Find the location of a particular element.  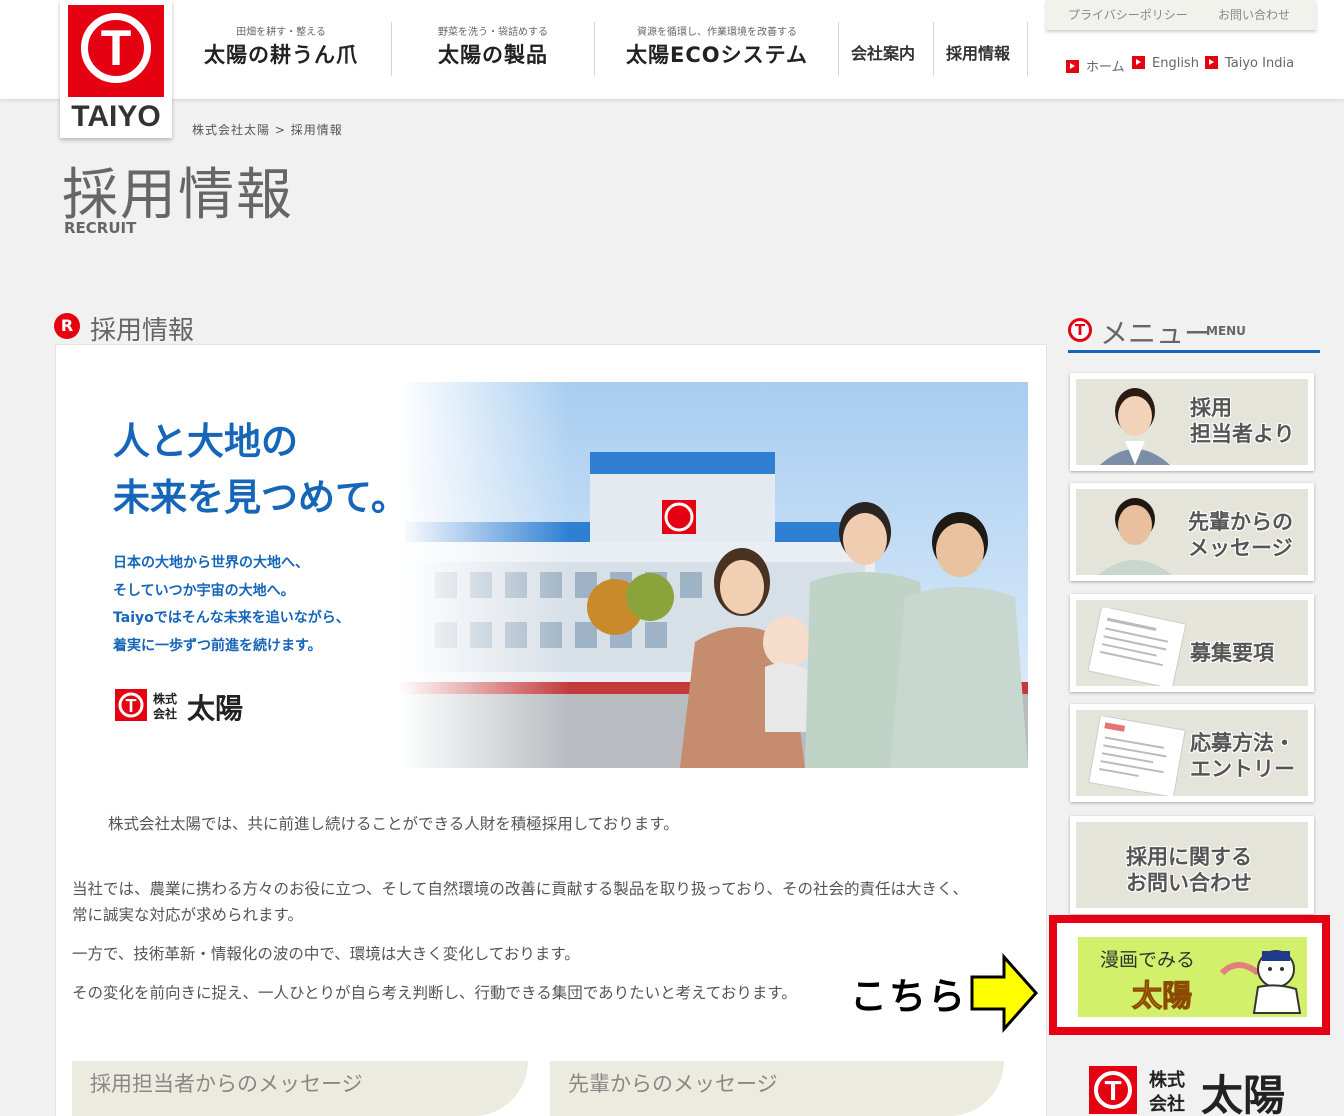

manga-label-line2: 太陽 is located at coordinates (1162, 997).